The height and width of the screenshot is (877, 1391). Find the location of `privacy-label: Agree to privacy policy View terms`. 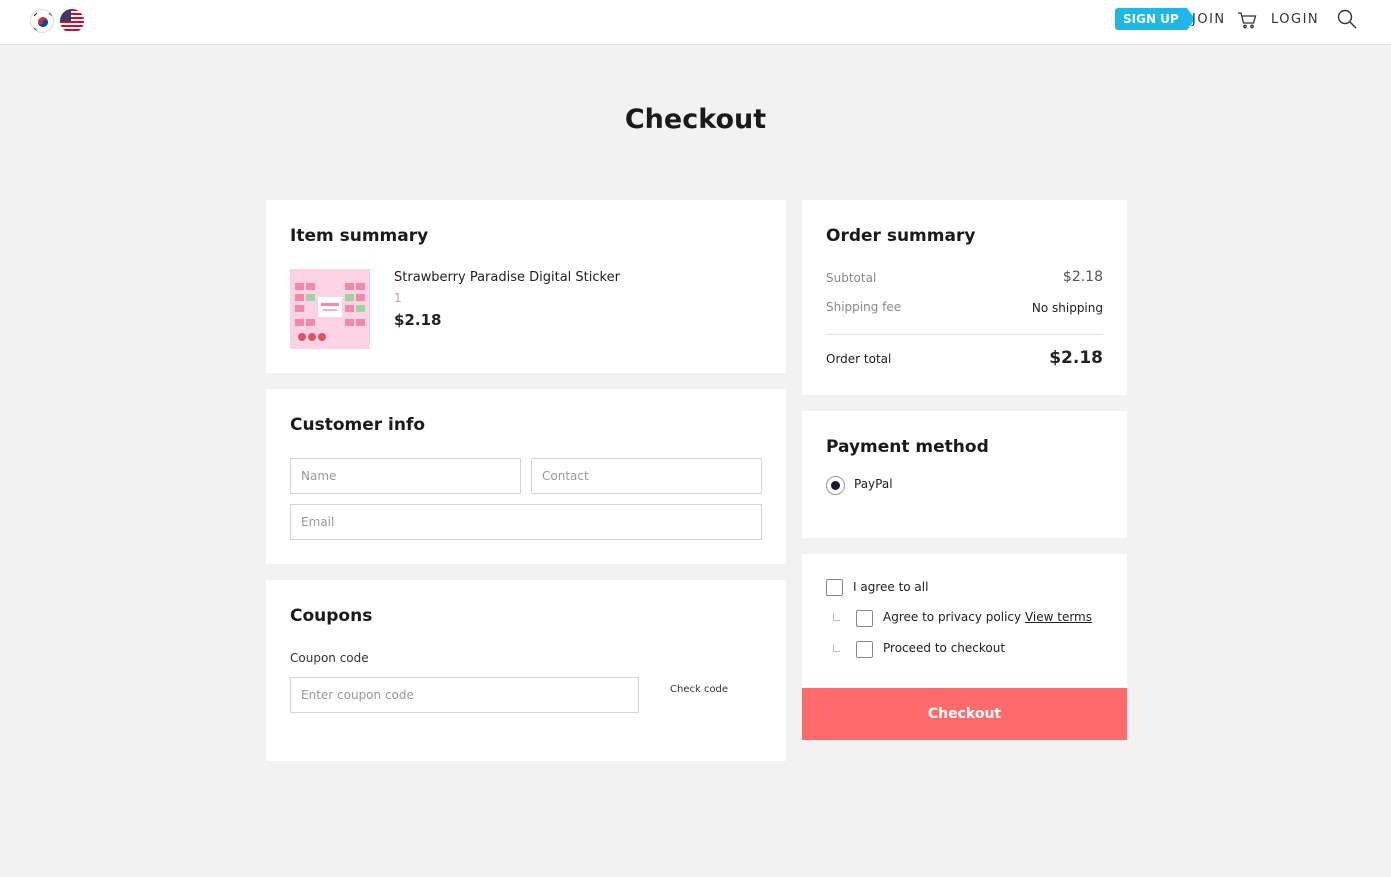

privacy-label: Agree to privacy policy View terms is located at coordinates (987, 617).